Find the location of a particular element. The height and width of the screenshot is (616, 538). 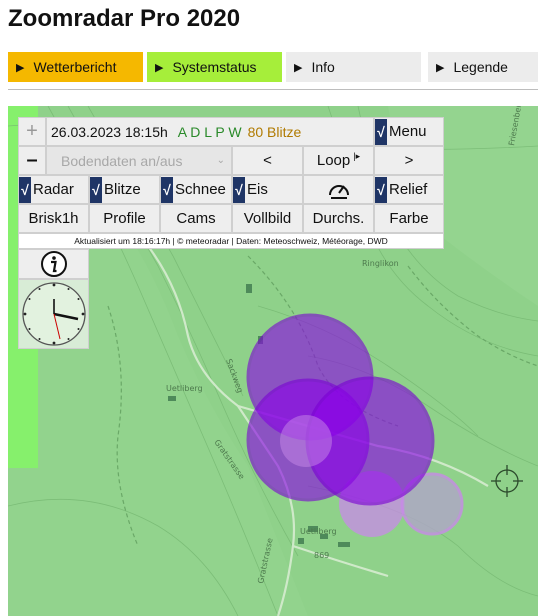

tab-wetterbericht: ▶ Wetterbericht is located at coordinates (75, 67).